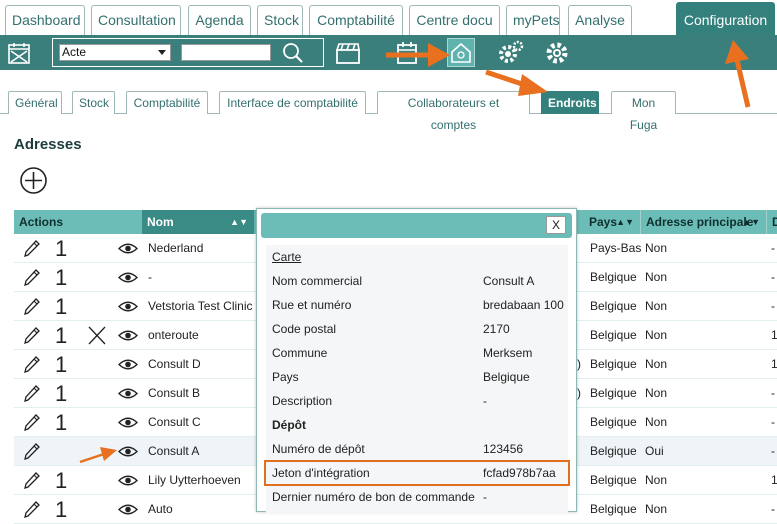 This screenshot has width=777, height=524. What do you see at coordinates (174, 422) in the screenshot?
I see `row-nom: Consult C` at bounding box center [174, 422].